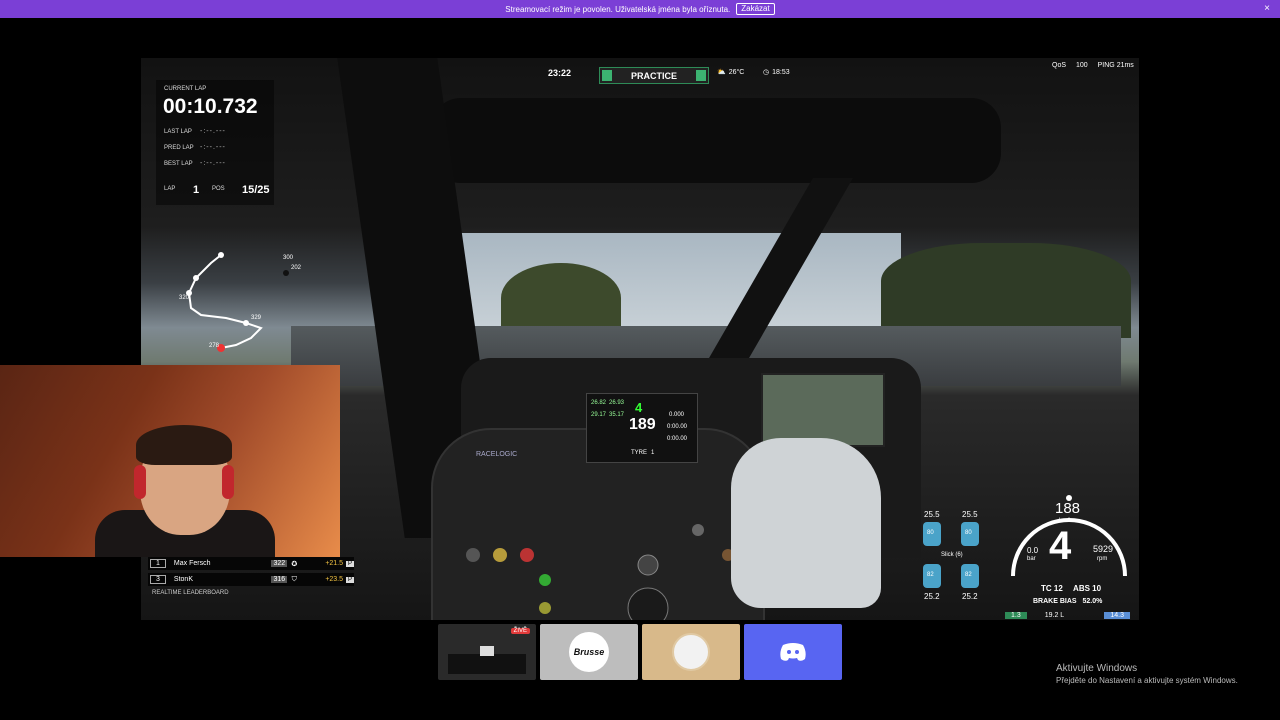  I want to click on rpm-value: 5929, so click(1103, 549).